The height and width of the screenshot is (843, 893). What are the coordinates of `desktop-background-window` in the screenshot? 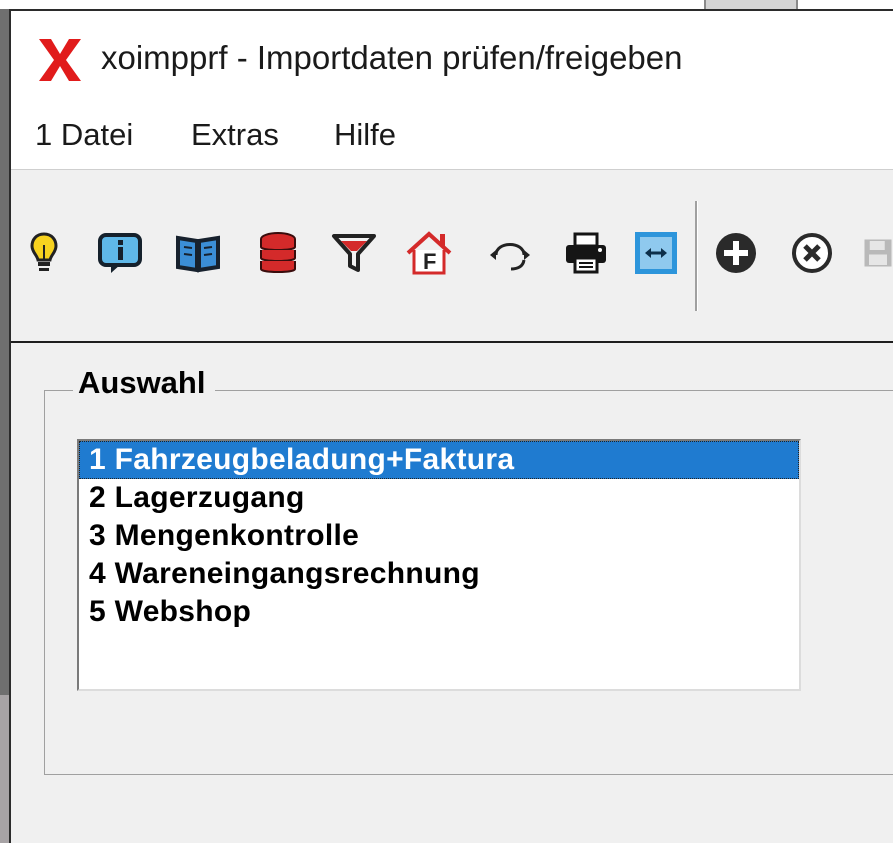 It's located at (751, 4).